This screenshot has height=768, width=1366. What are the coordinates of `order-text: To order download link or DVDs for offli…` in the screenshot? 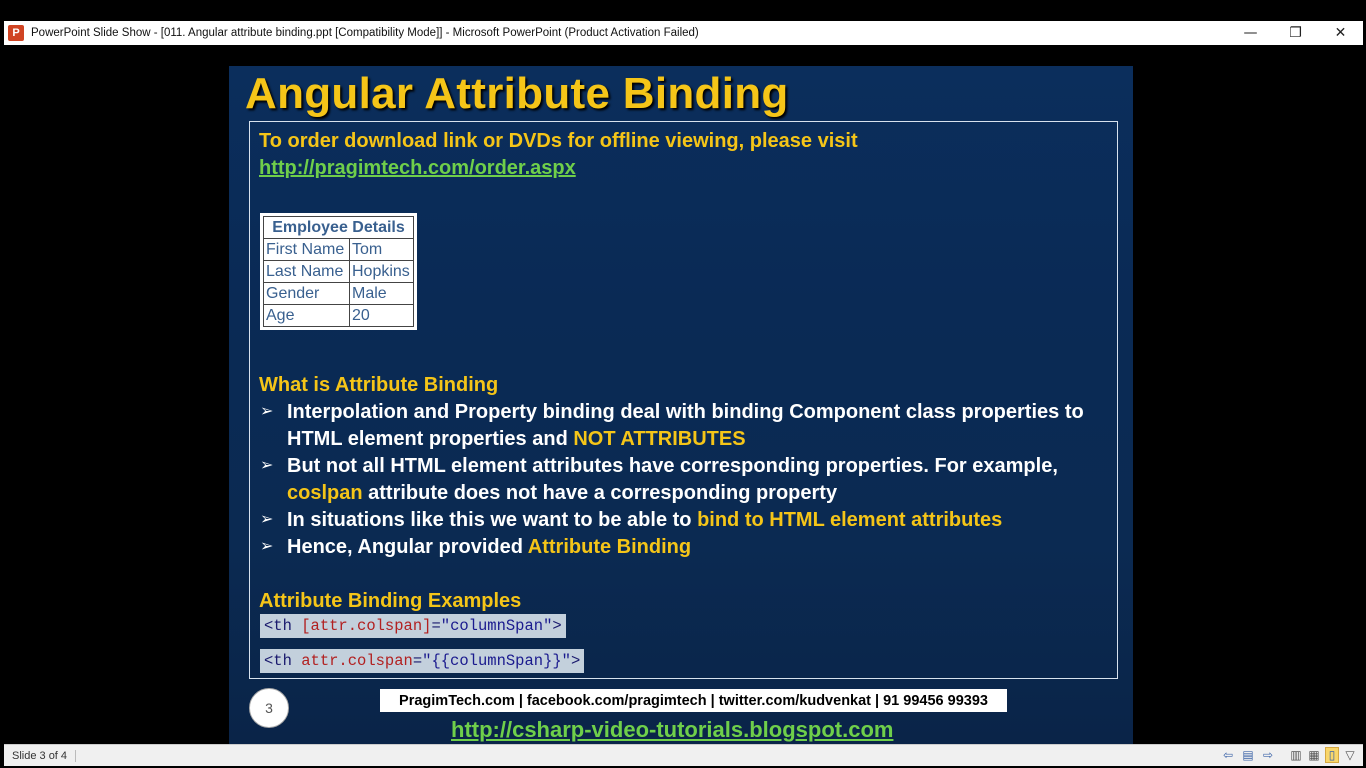 It's located at (558, 141).